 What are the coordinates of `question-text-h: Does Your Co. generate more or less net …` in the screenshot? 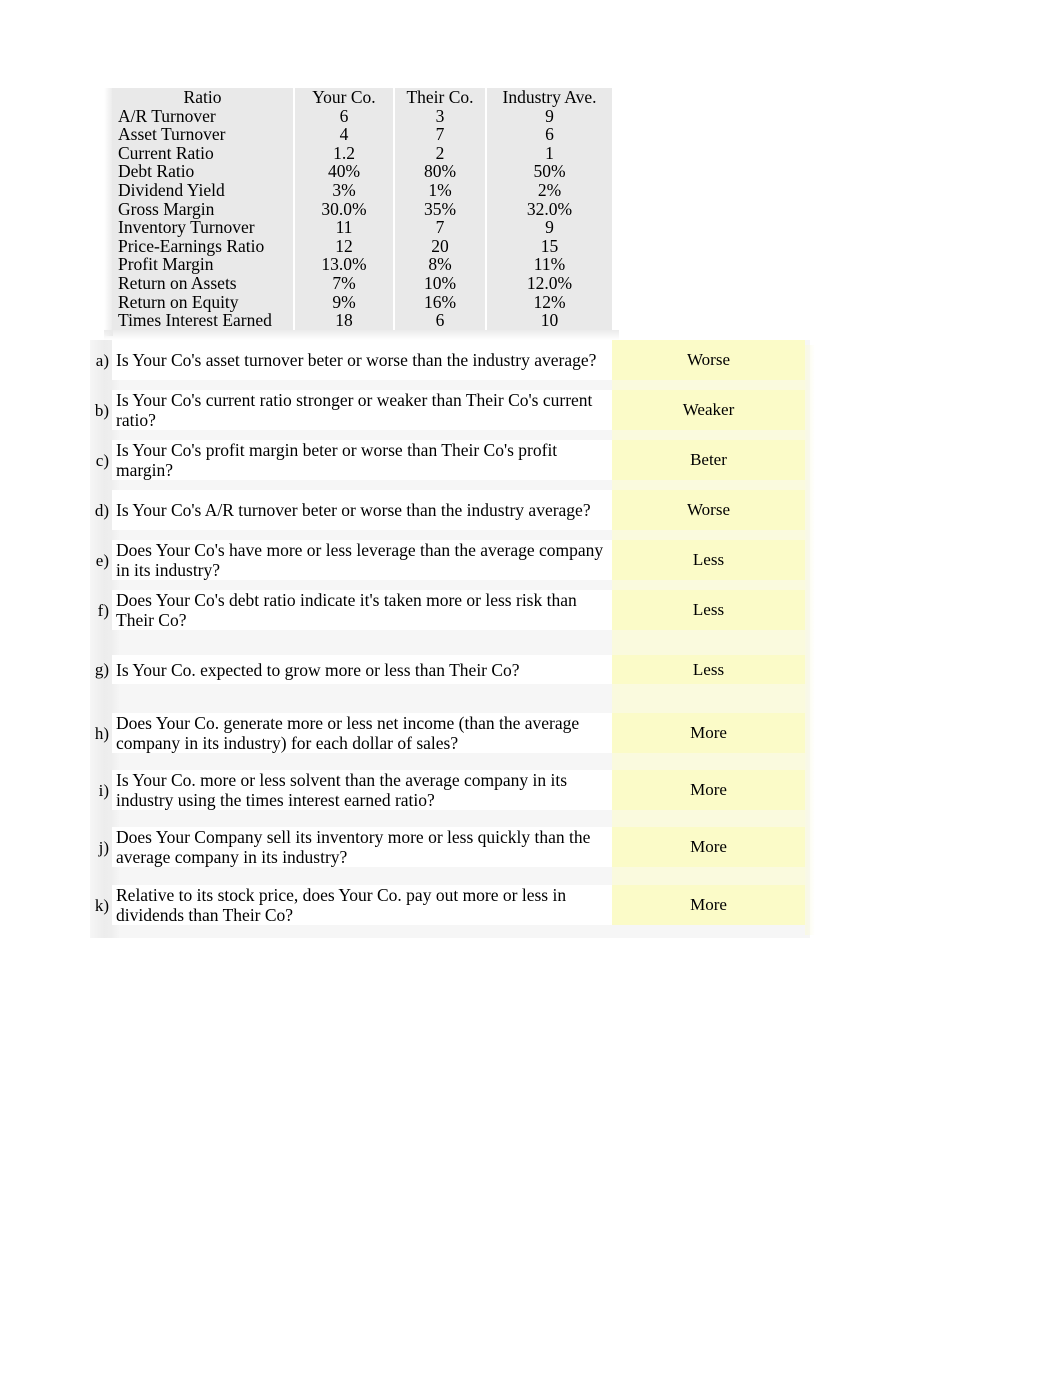 It's located at (362, 733).